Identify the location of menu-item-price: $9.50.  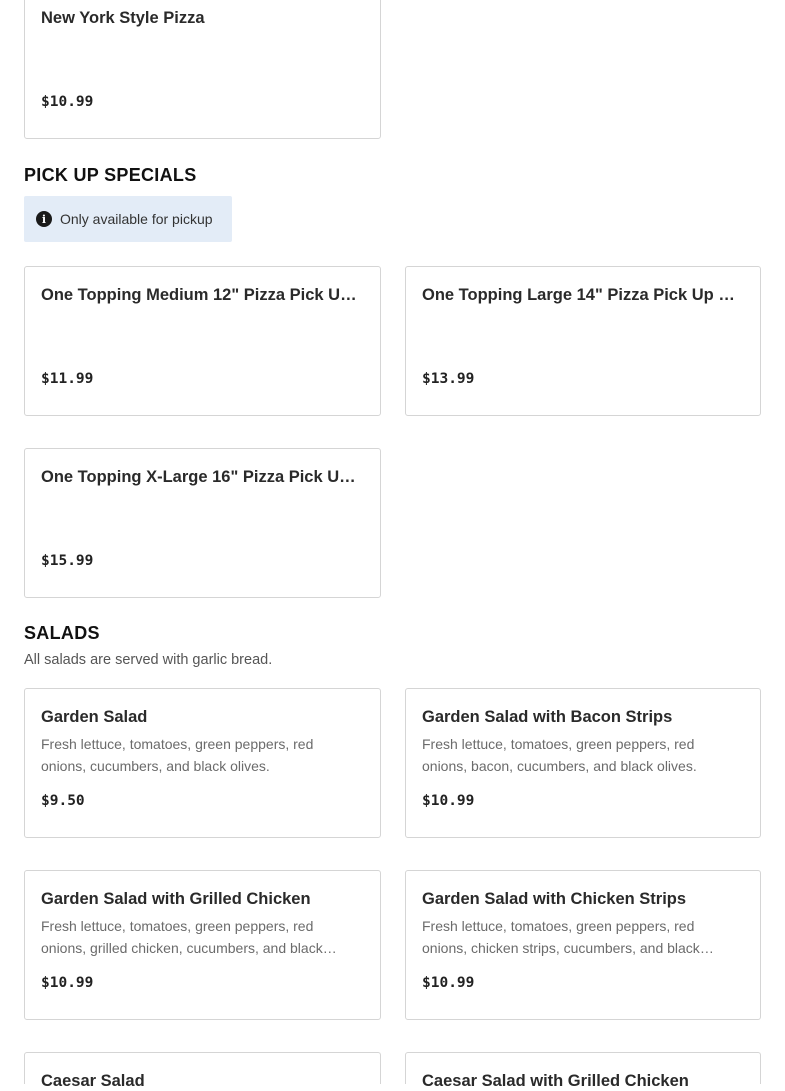
(63, 801).